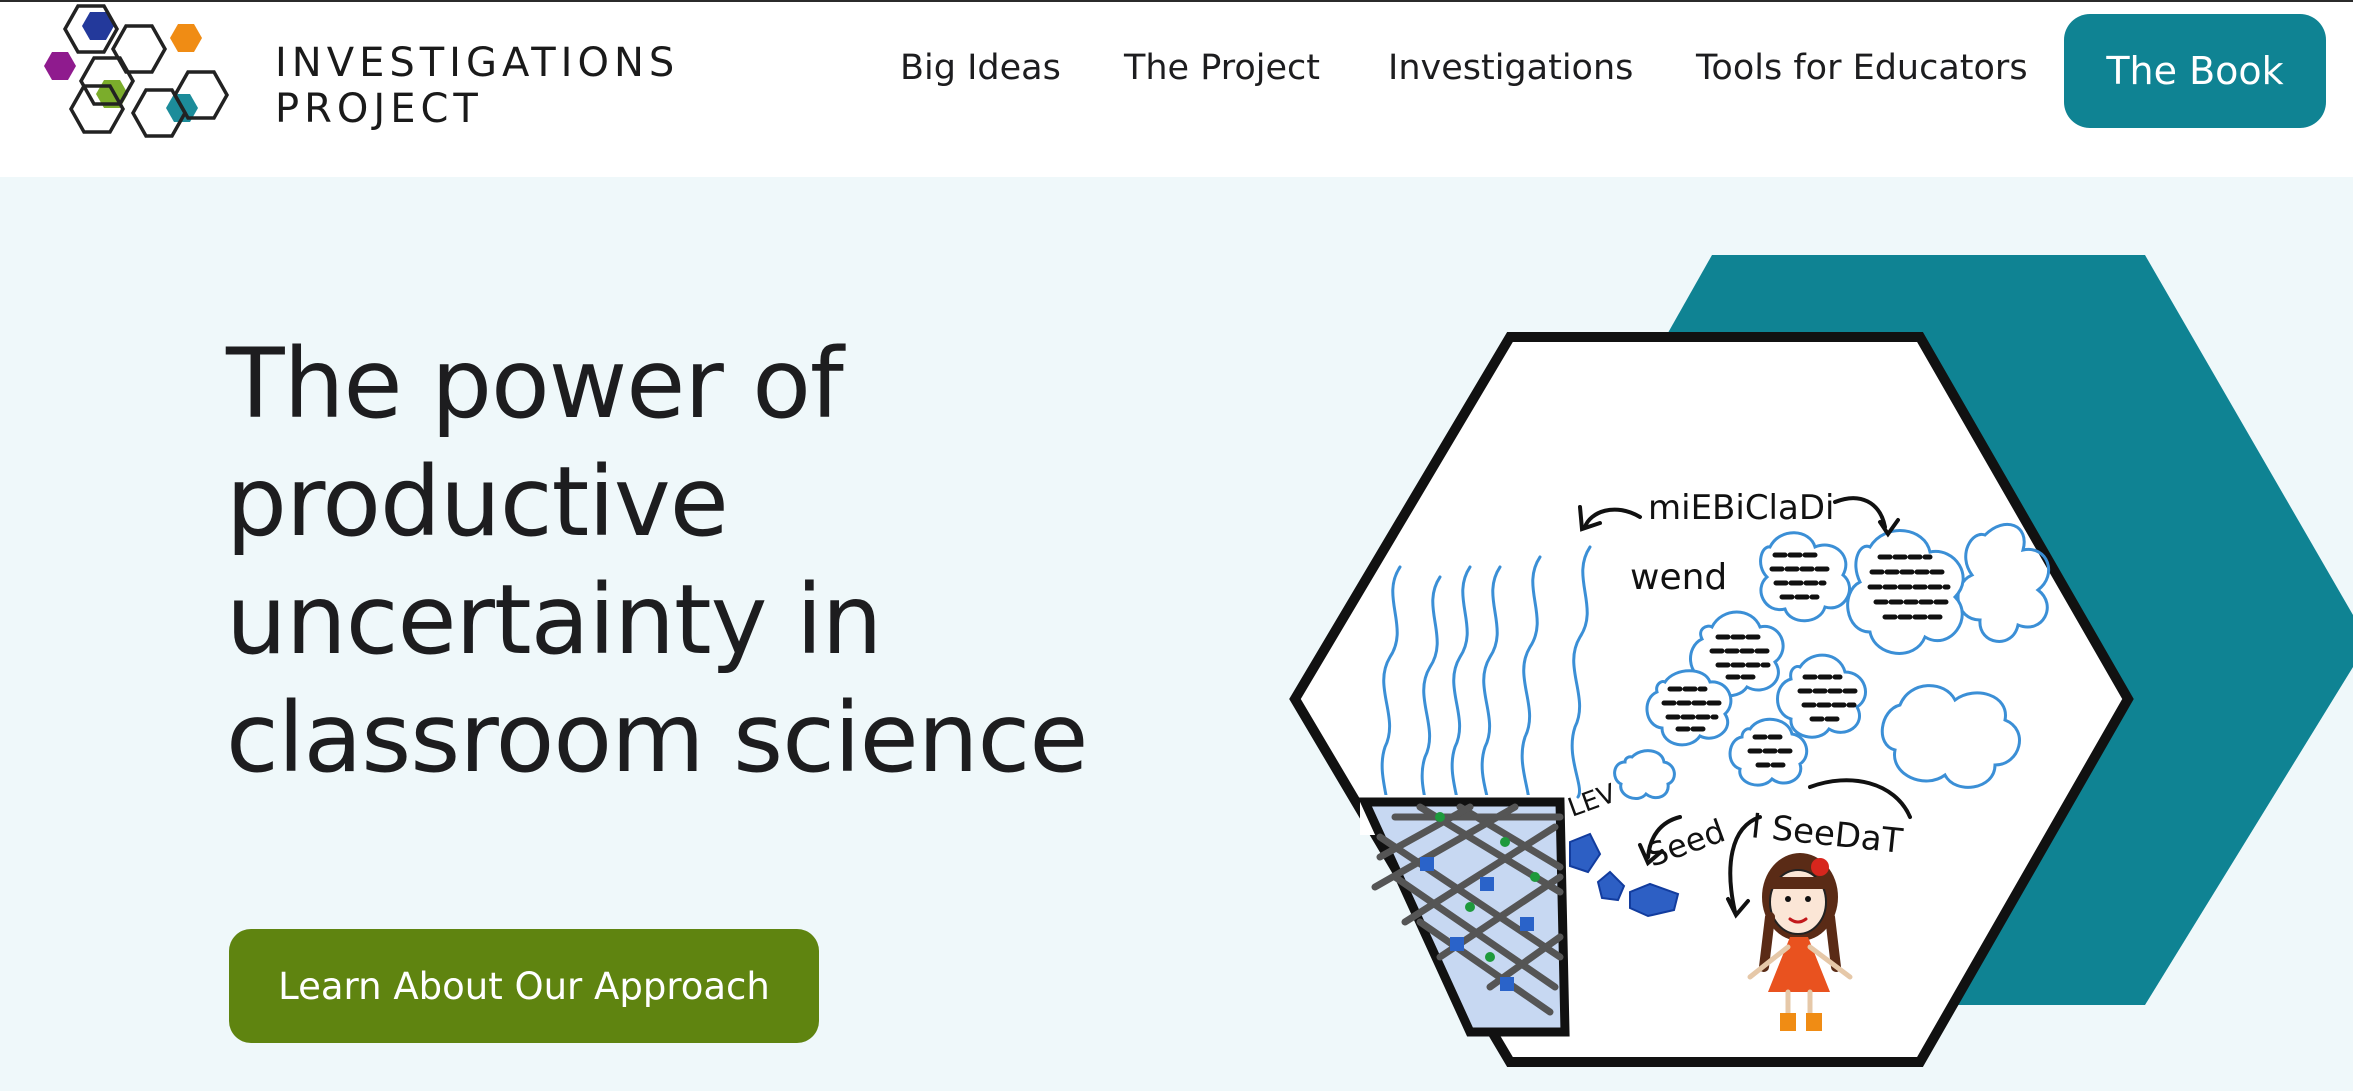 Image resolution: width=2353 pixels, height=1091 pixels. Describe the element at coordinates (1678, 577) in the screenshot. I see `drawing-label-wind: wend` at that location.